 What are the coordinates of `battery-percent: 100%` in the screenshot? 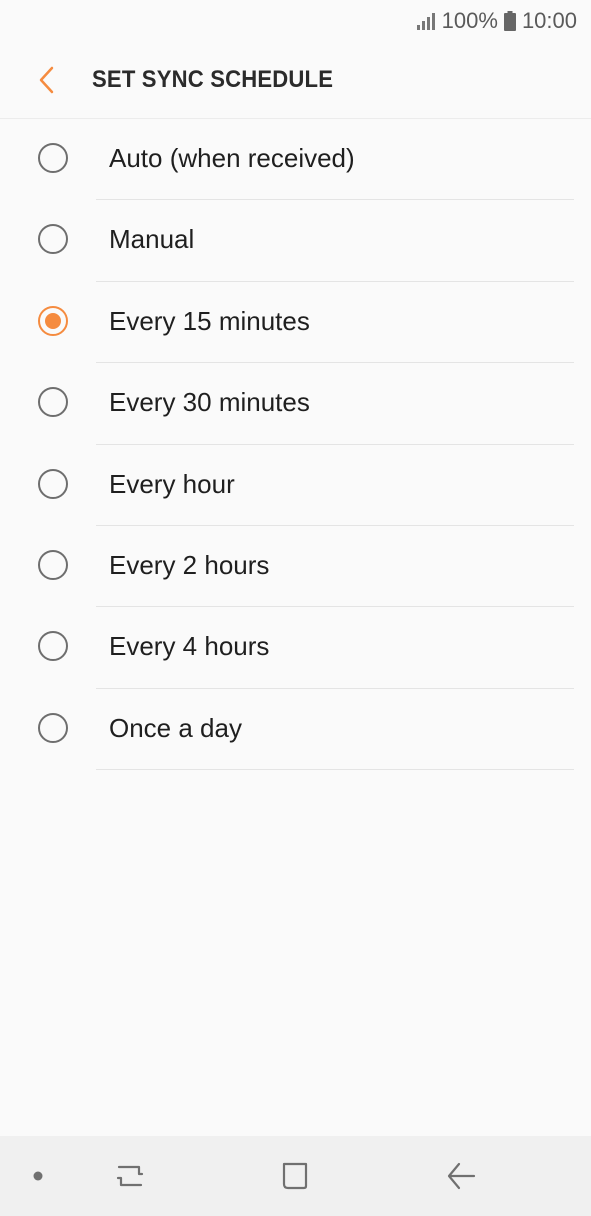 It's located at (469, 20).